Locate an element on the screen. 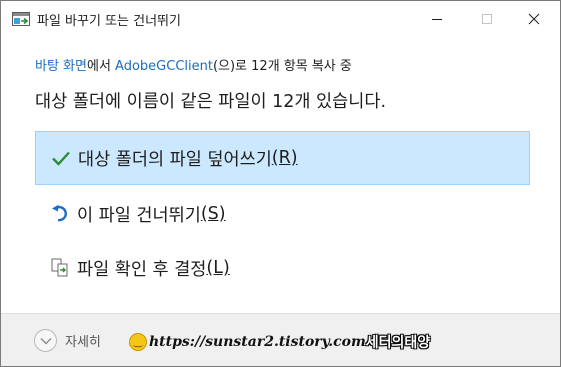 The height and width of the screenshot is (367, 561). destination-folder-link: AdobeGCClient is located at coordinates (164, 66).